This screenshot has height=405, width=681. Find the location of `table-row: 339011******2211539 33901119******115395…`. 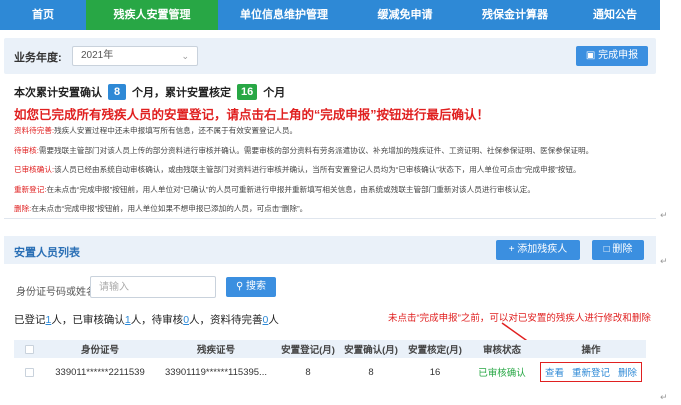

table-row: 339011******2211539 33901119******115395… is located at coordinates (330, 372).